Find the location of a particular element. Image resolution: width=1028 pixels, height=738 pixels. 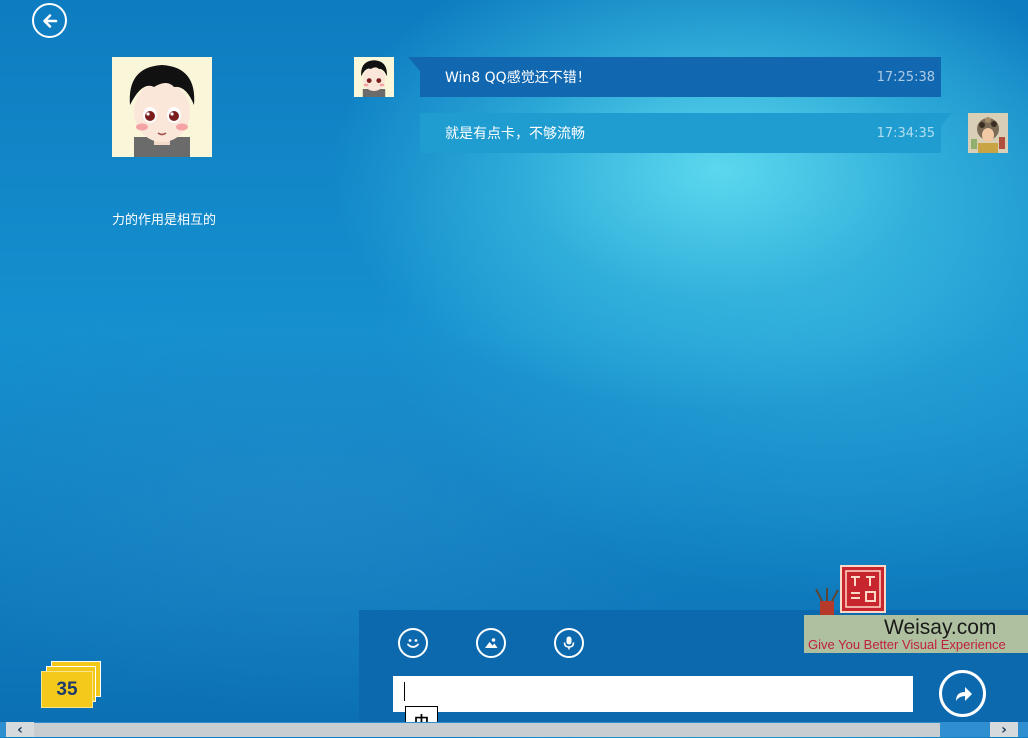

scroll-left-button: ‹ is located at coordinates (20, 729).